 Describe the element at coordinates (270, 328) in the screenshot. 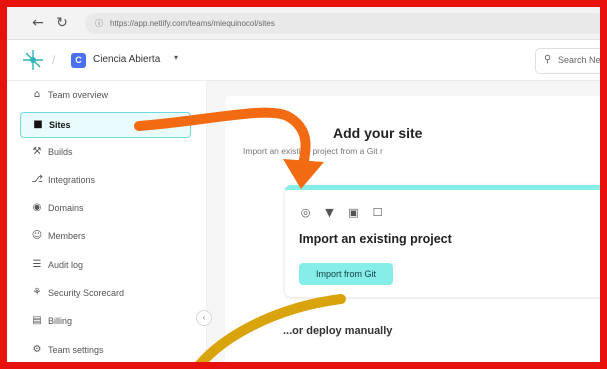

I see `yellow-arrow` at that location.